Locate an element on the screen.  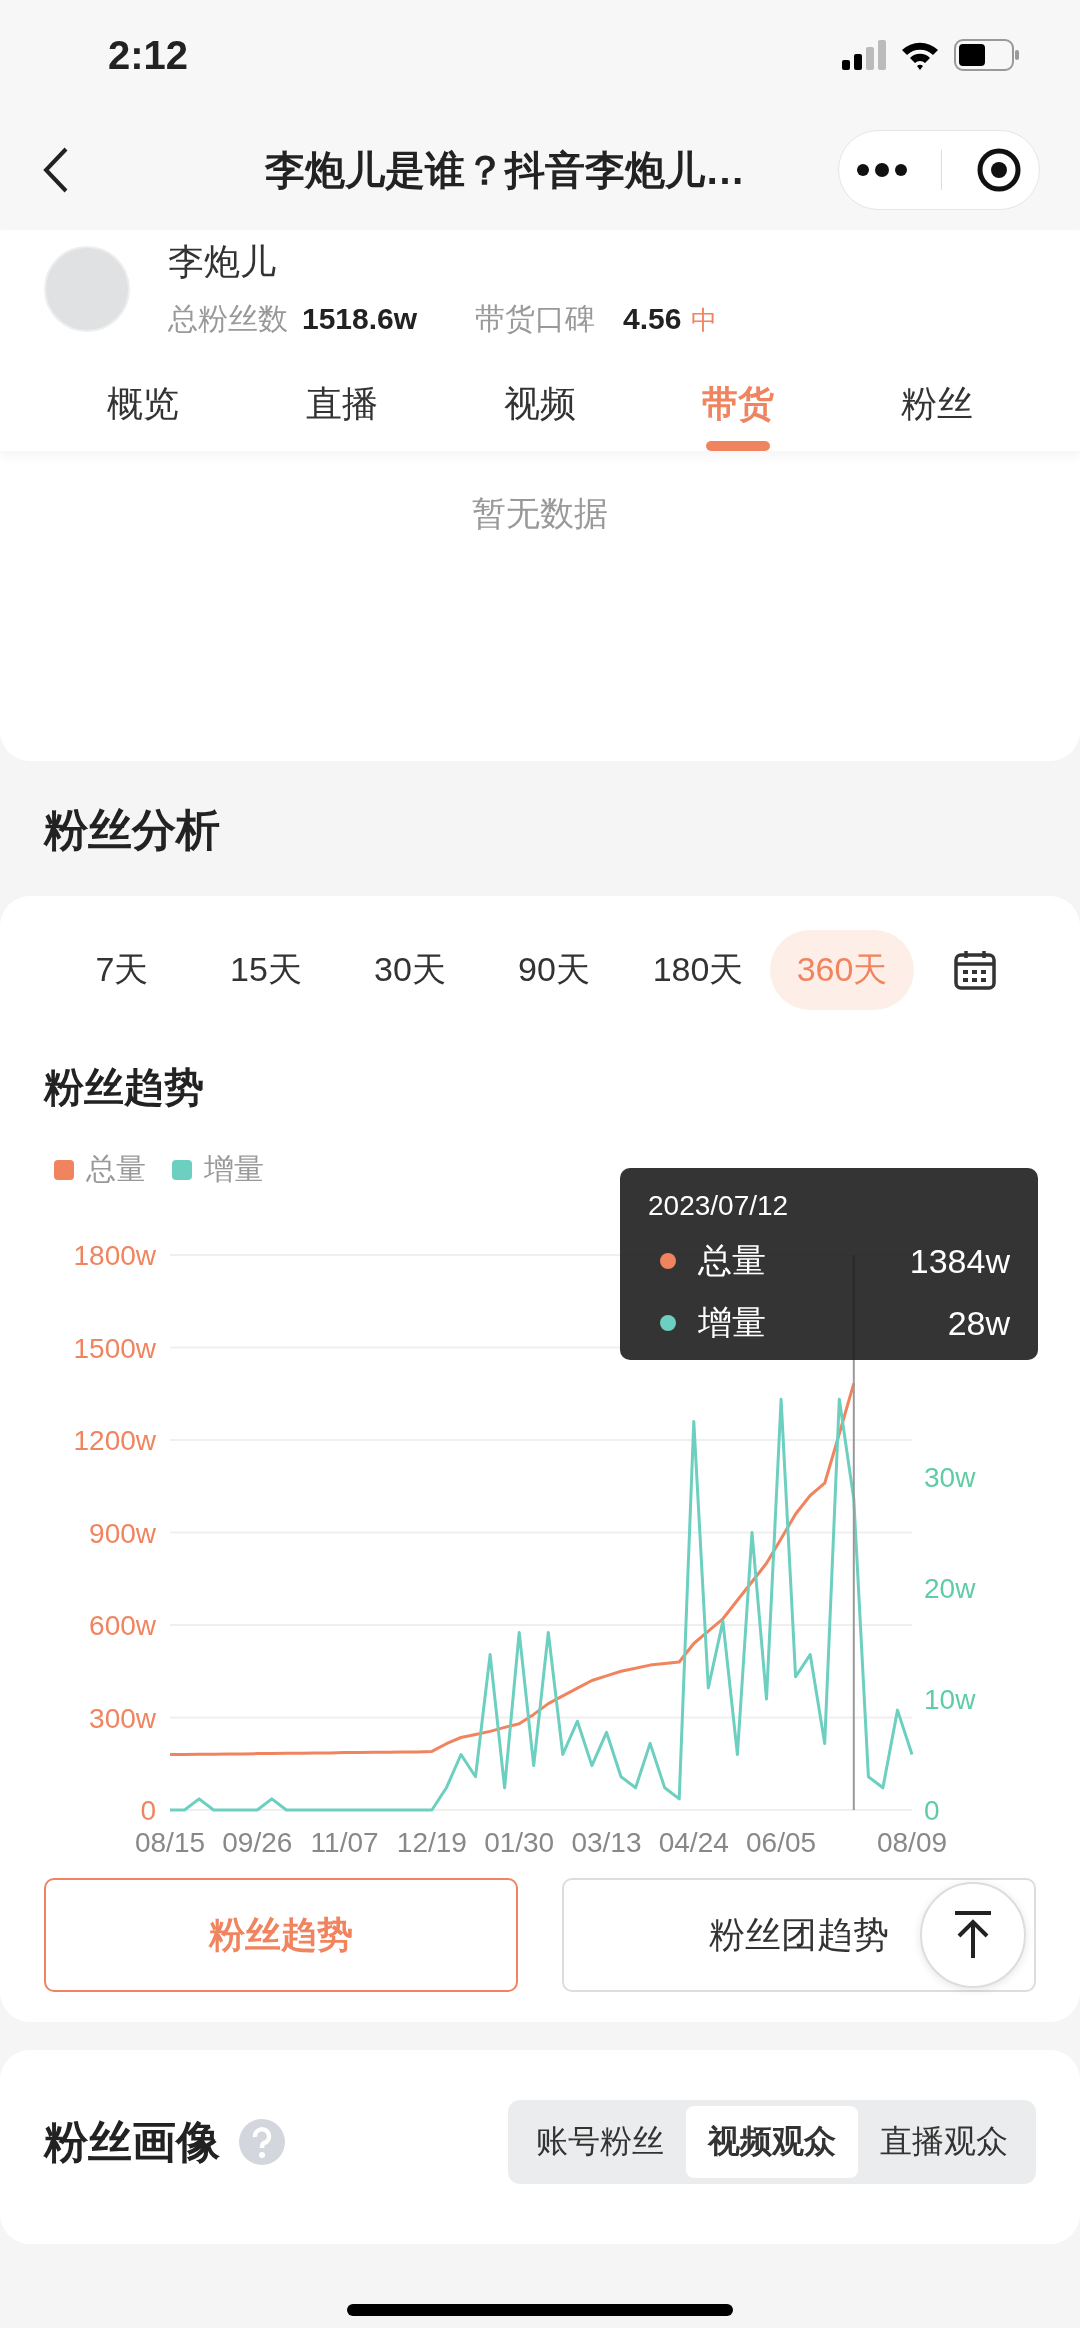
stat-label: 带货口碑 is located at coordinates (535, 319).